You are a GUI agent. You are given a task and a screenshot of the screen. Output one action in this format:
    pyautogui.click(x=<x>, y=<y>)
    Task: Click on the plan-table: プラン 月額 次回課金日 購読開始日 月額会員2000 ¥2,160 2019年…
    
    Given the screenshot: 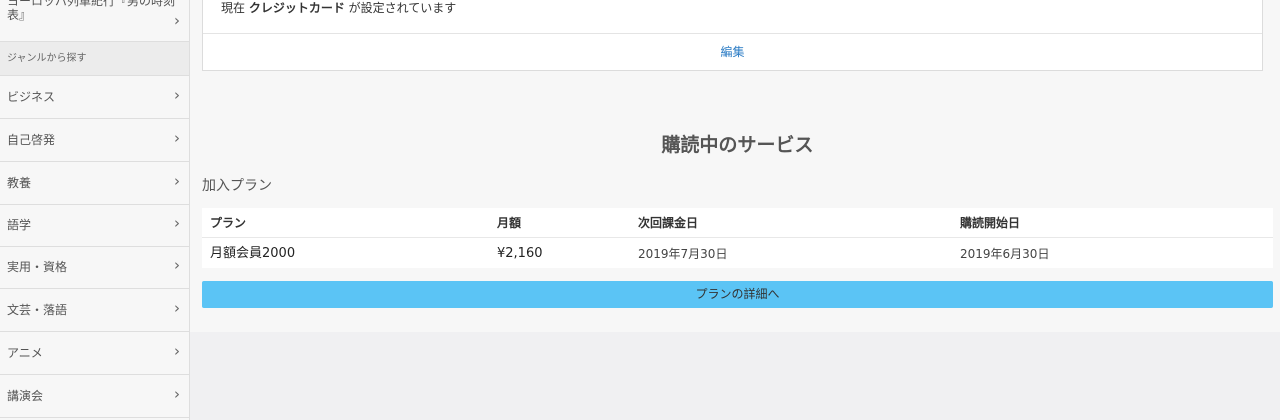 What is the action you would take?
    pyautogui.click(x=737, y=238)
    